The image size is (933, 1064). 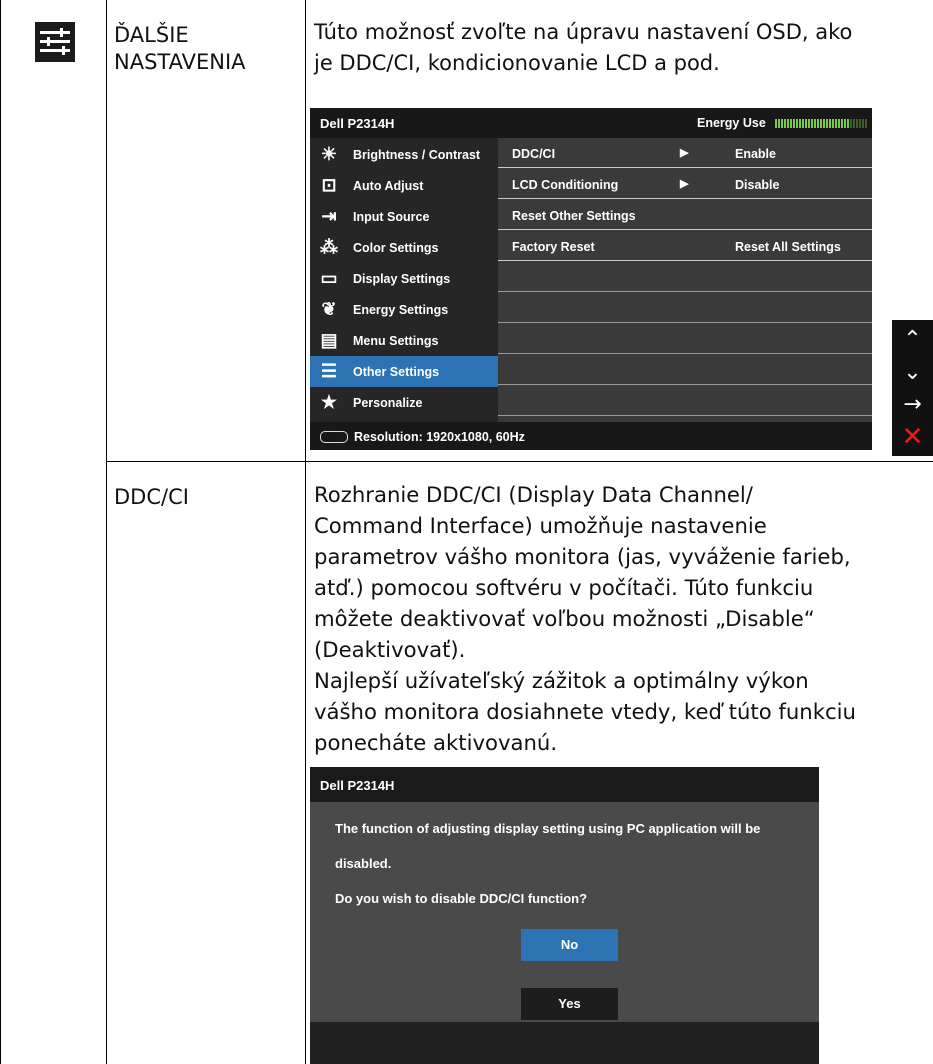 I want to click on description-line: ponecháte aktivovanú., so click(x=436, y=742).